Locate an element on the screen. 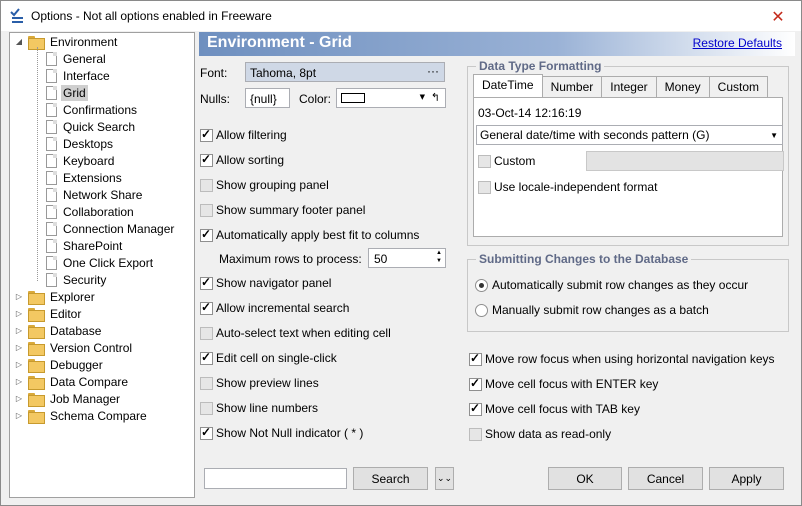 Image resolution: width=802 pixels, height=506 pixels. tree-item-schema-compare: ▷ Schema Compare is located at coordinates (81, 415).